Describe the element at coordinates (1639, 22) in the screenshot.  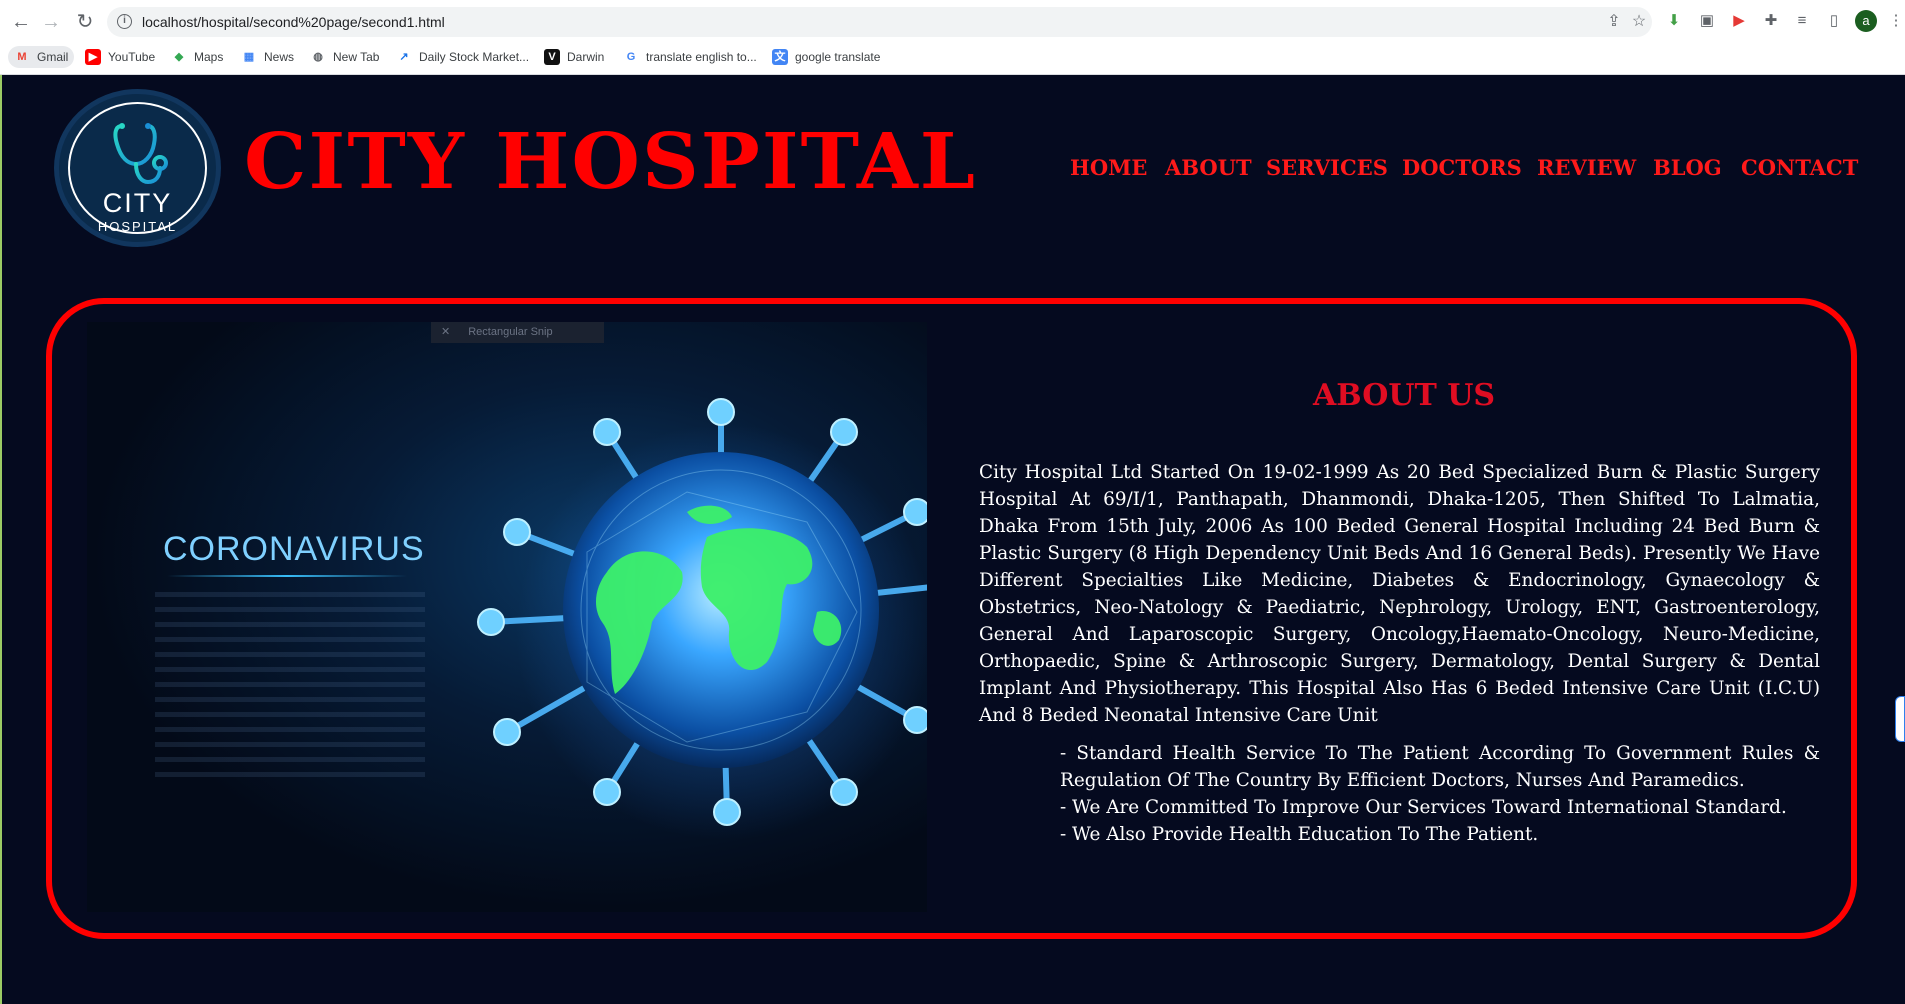
I see `bookmark-star-icon: ☆` at that location.